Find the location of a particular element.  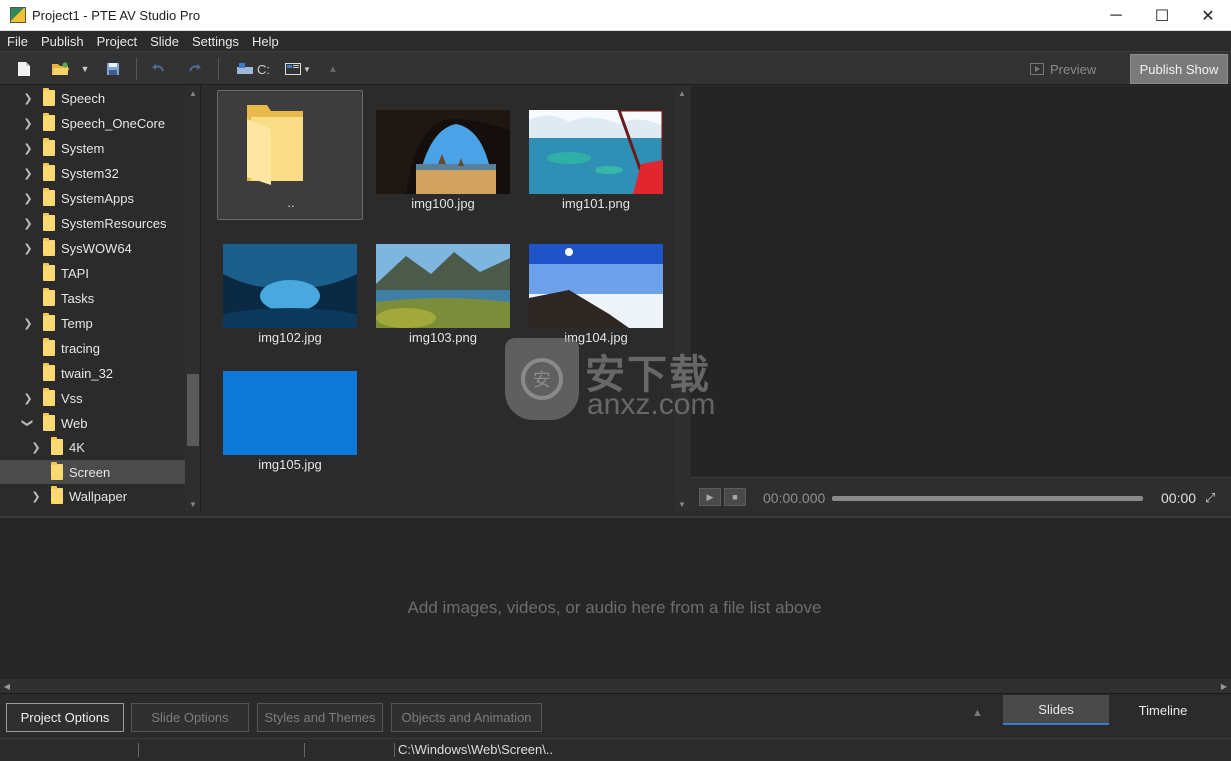

tab-timeline: Timeline is located at coordinates (1163, 710).